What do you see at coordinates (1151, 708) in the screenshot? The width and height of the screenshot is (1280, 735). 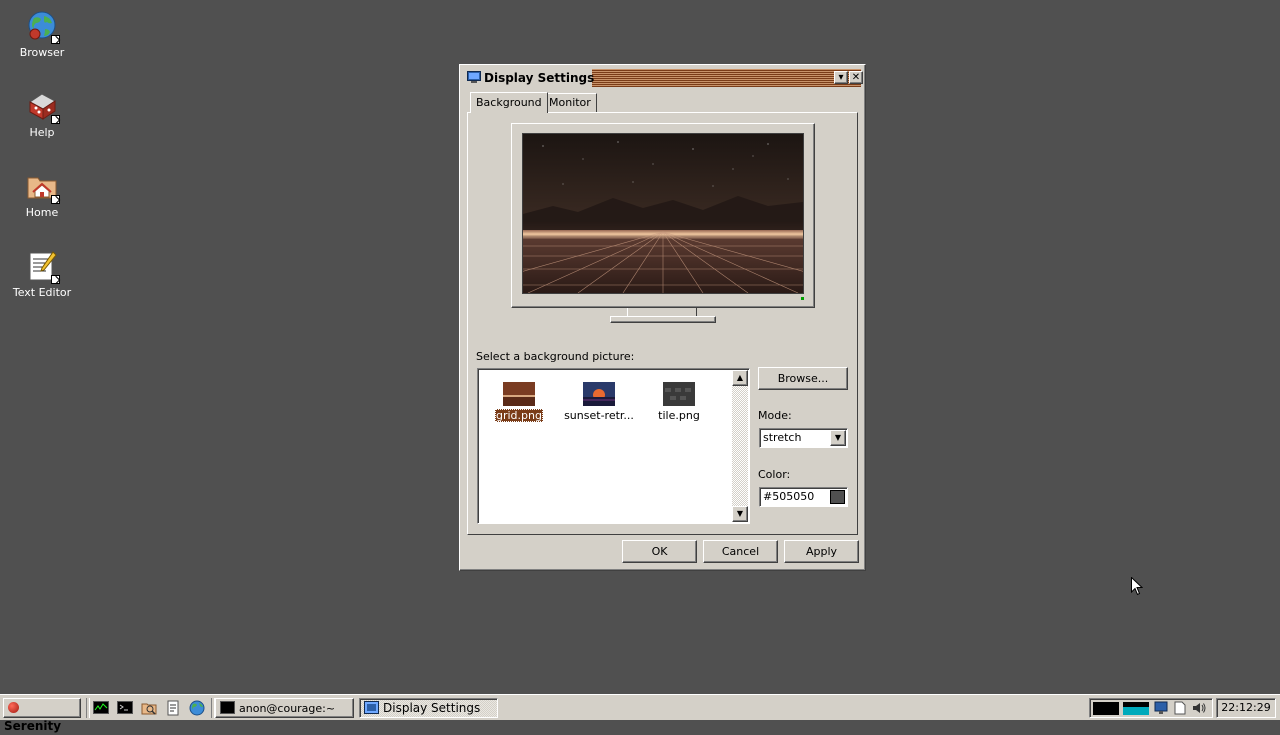 I see `system-tray` at bounding box center [1151, 708].